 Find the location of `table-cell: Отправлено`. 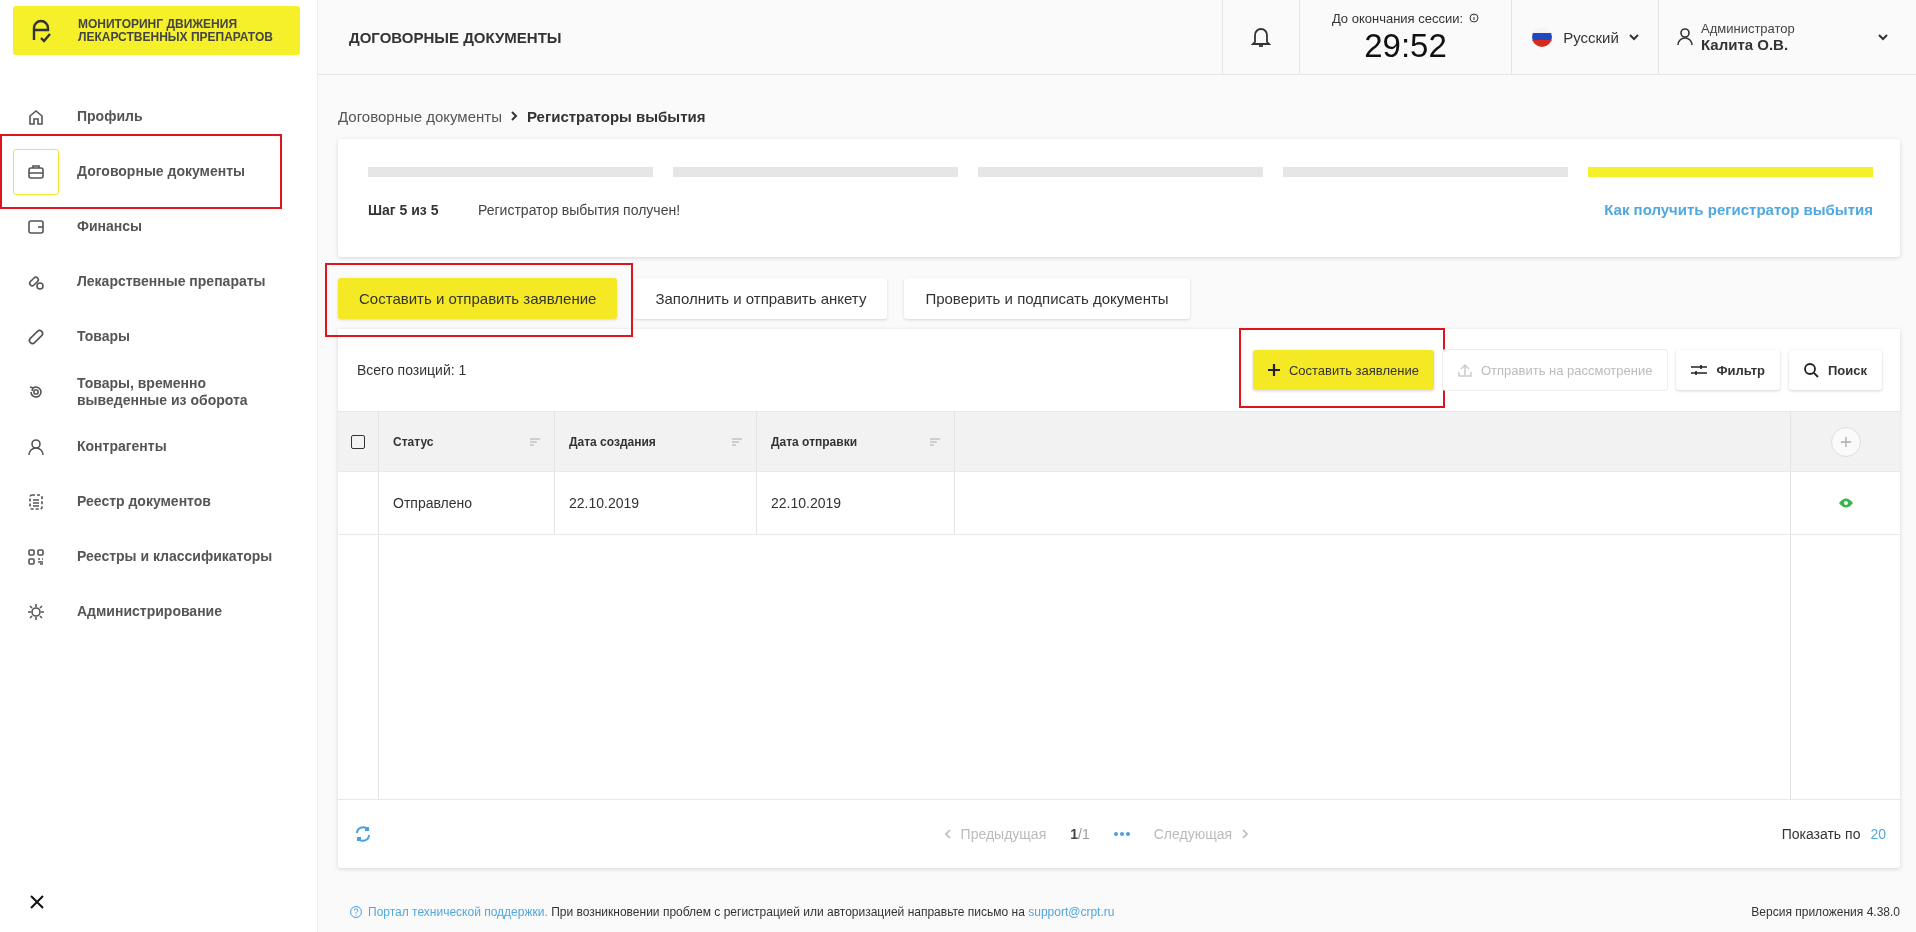

table-cell: Отправлено is located at coordinates (433, 503).